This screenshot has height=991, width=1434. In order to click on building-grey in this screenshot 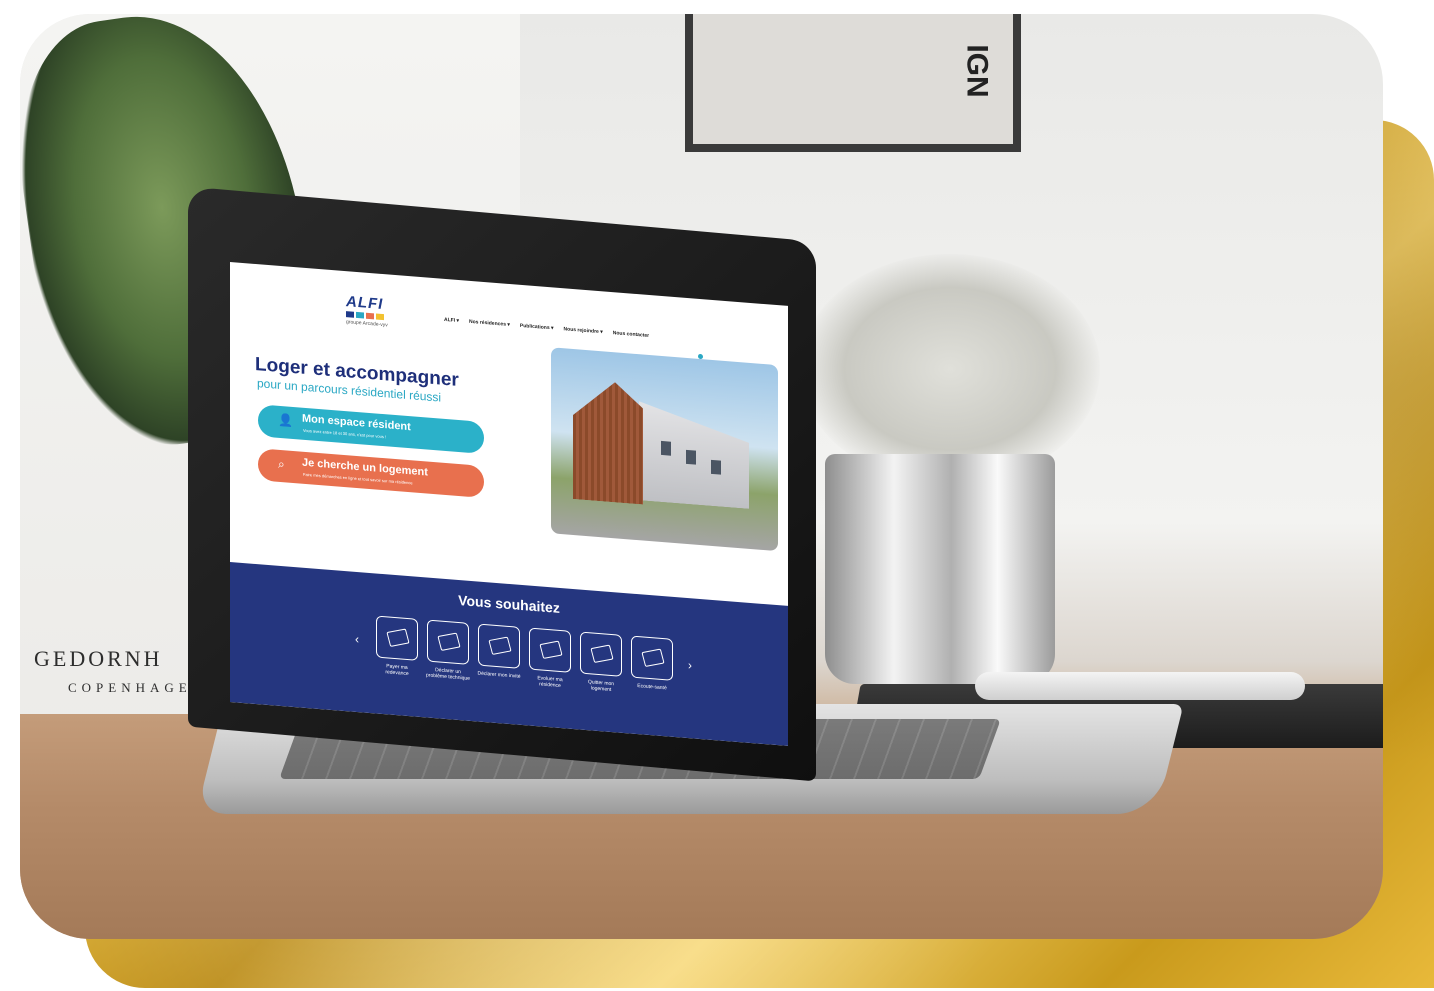, I will do `click(694, 449)`.